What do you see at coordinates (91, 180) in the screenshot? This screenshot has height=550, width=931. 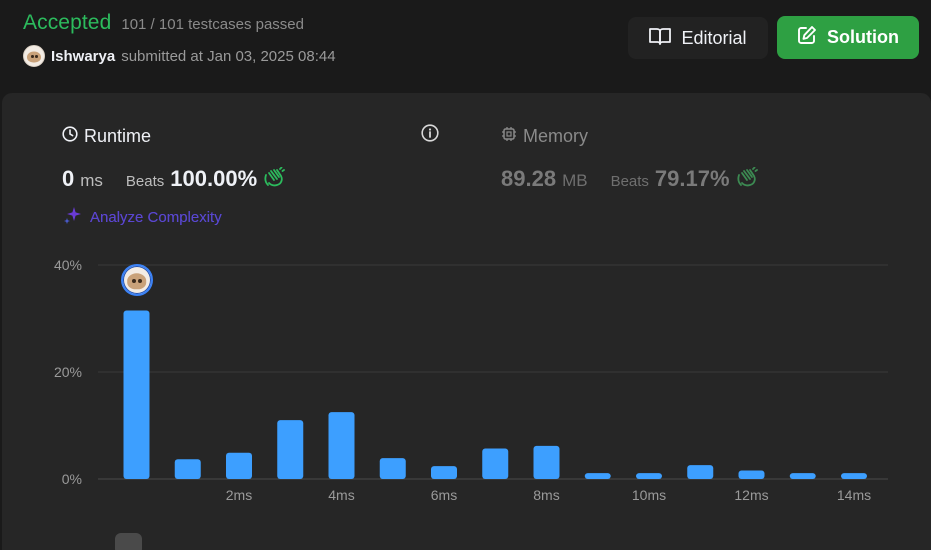 I see `runtime-unit: ms` at bounding box center [91, 180].